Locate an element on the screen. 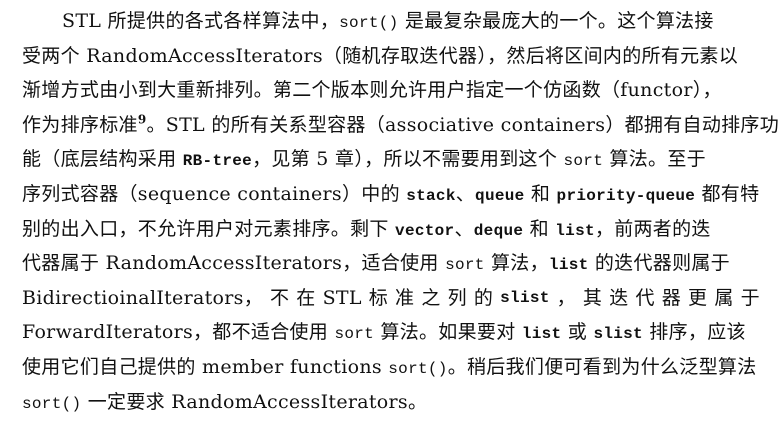 The width and height of the screenshot is (784, 443). text-span: ，见第 5 章），所以不需要用到这个 is located at coordinates (408, 159).